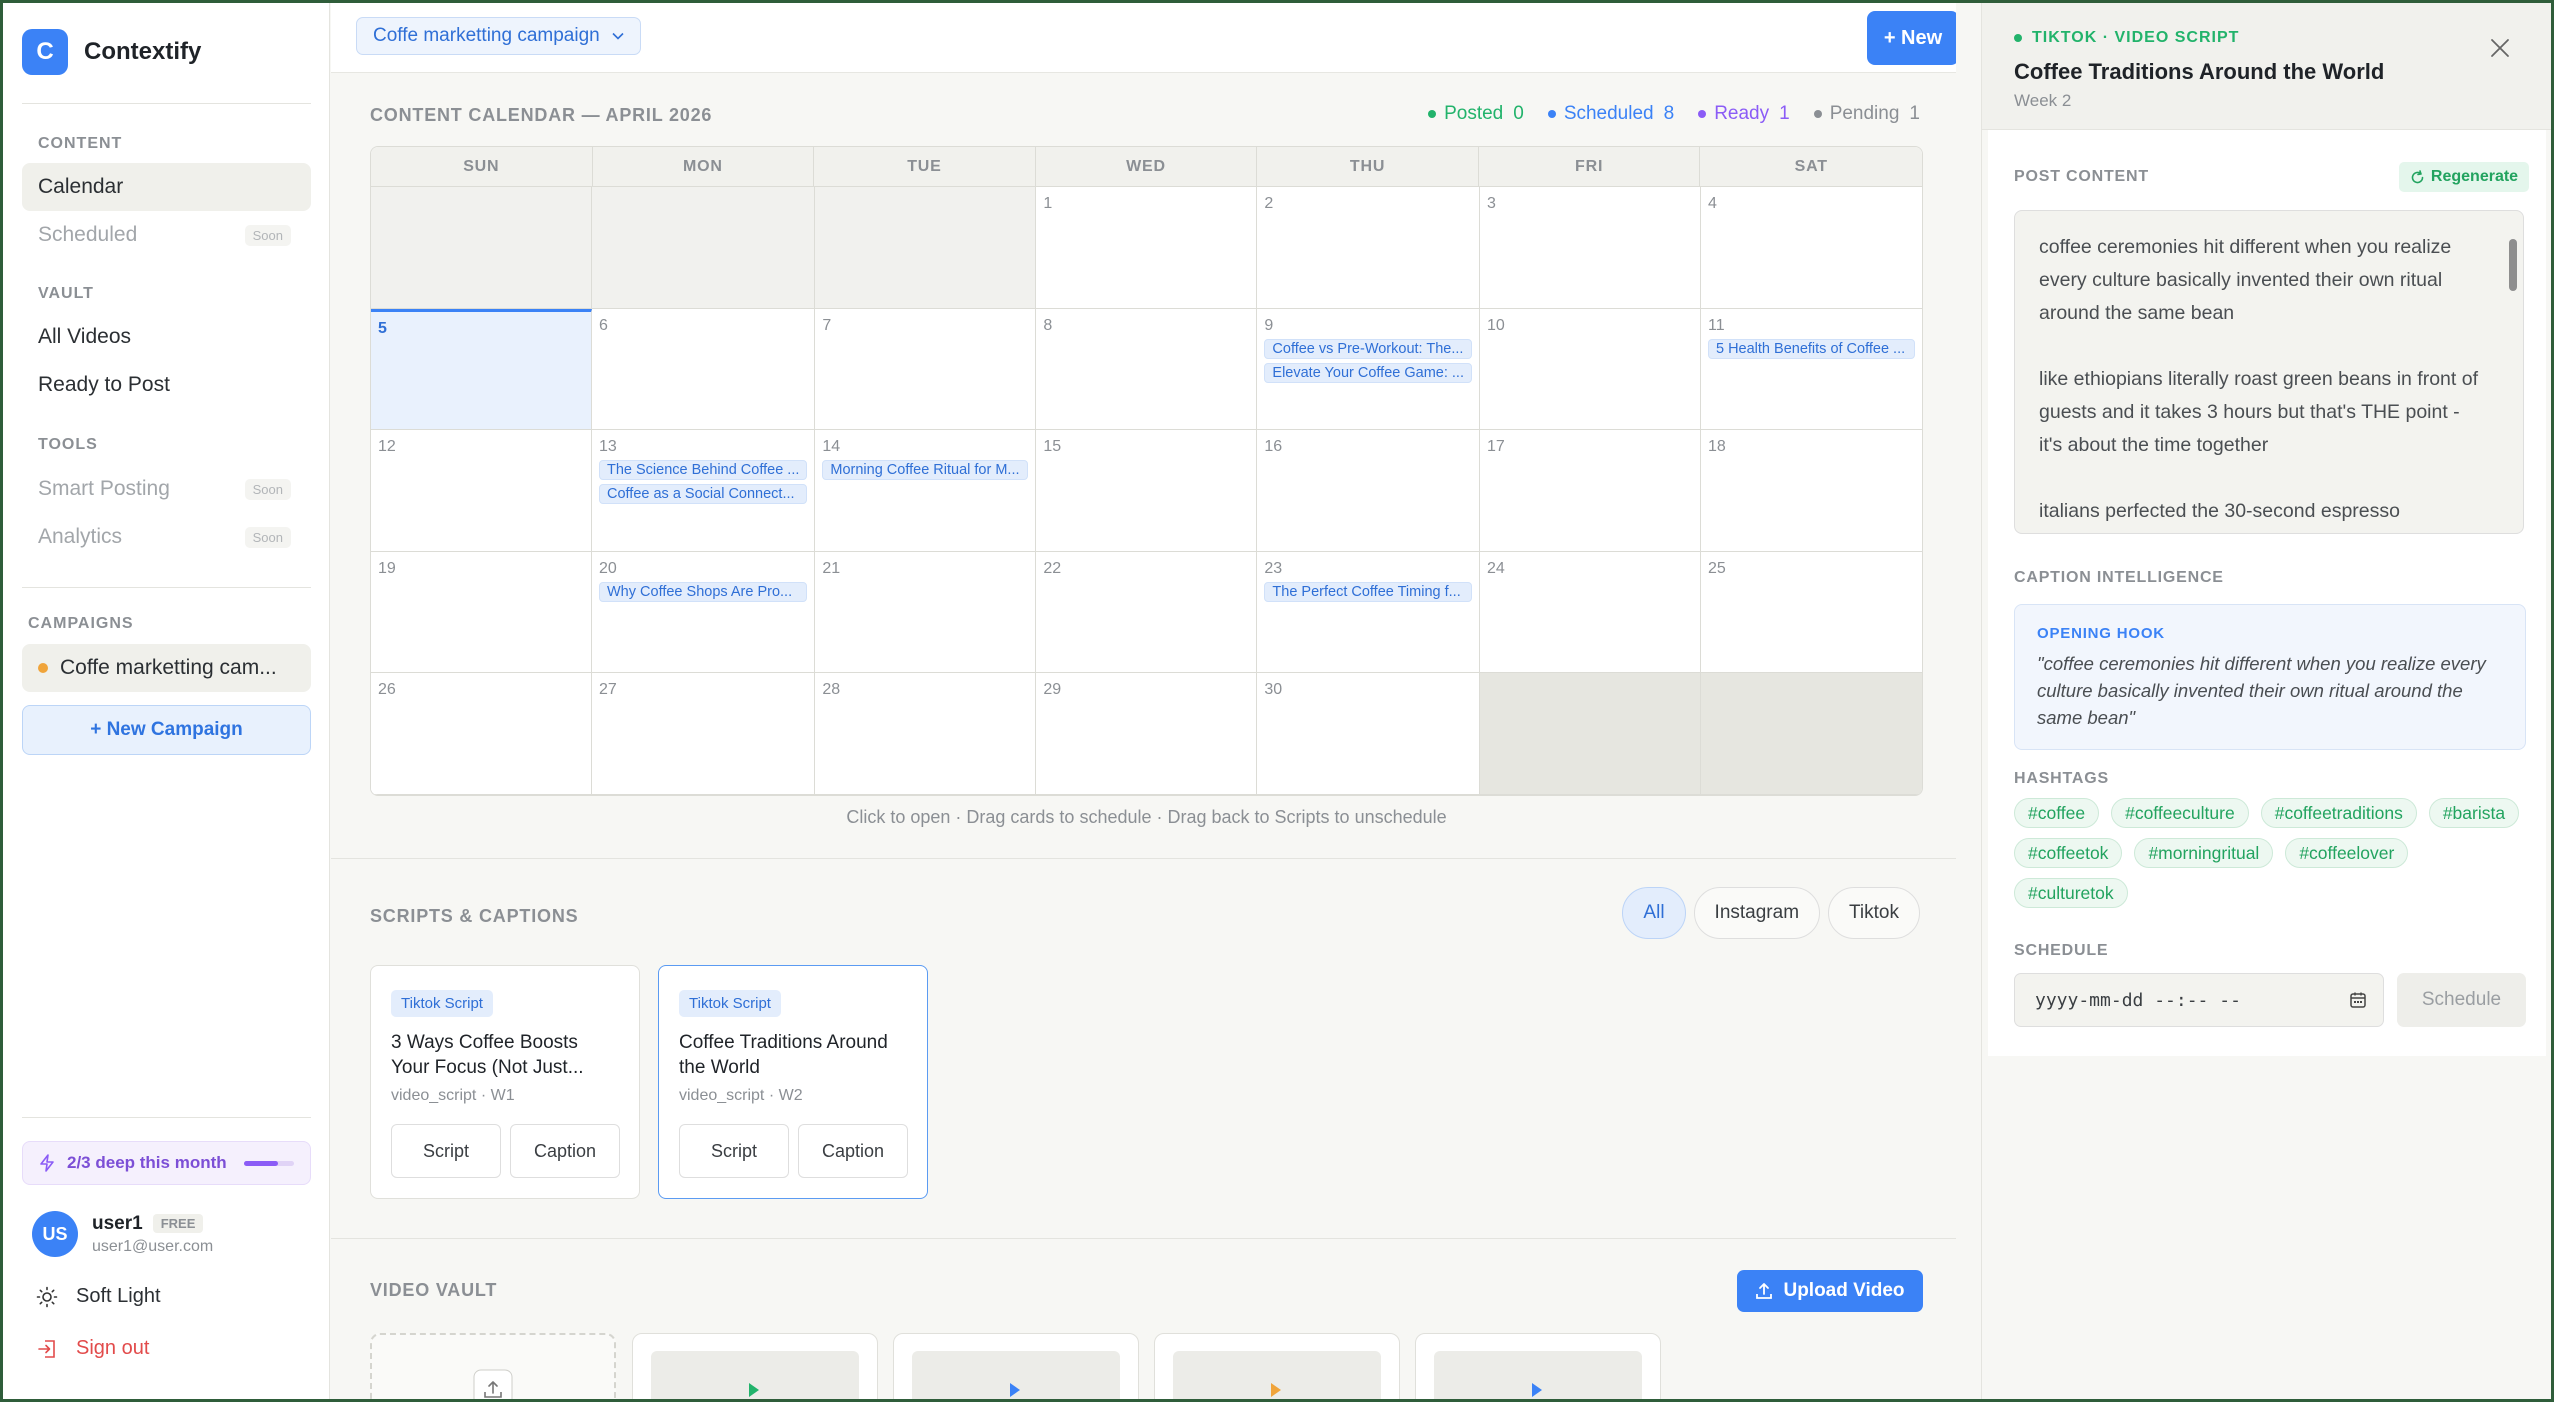 Image resolution: width=2554 pixels, height=1402 pixels. I want to click on calendar-day-24: 24, so click(1590, 612).